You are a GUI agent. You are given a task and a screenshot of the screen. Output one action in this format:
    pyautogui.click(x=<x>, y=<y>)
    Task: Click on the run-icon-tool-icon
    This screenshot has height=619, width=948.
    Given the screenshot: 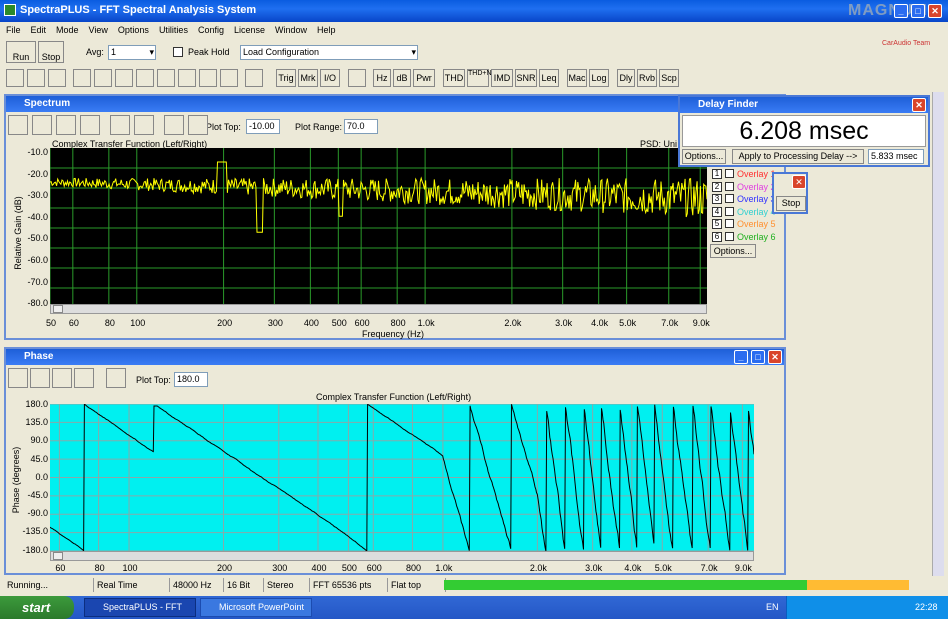 What is the action you would take?
    pyautogui.click(x=103, y=78)
    